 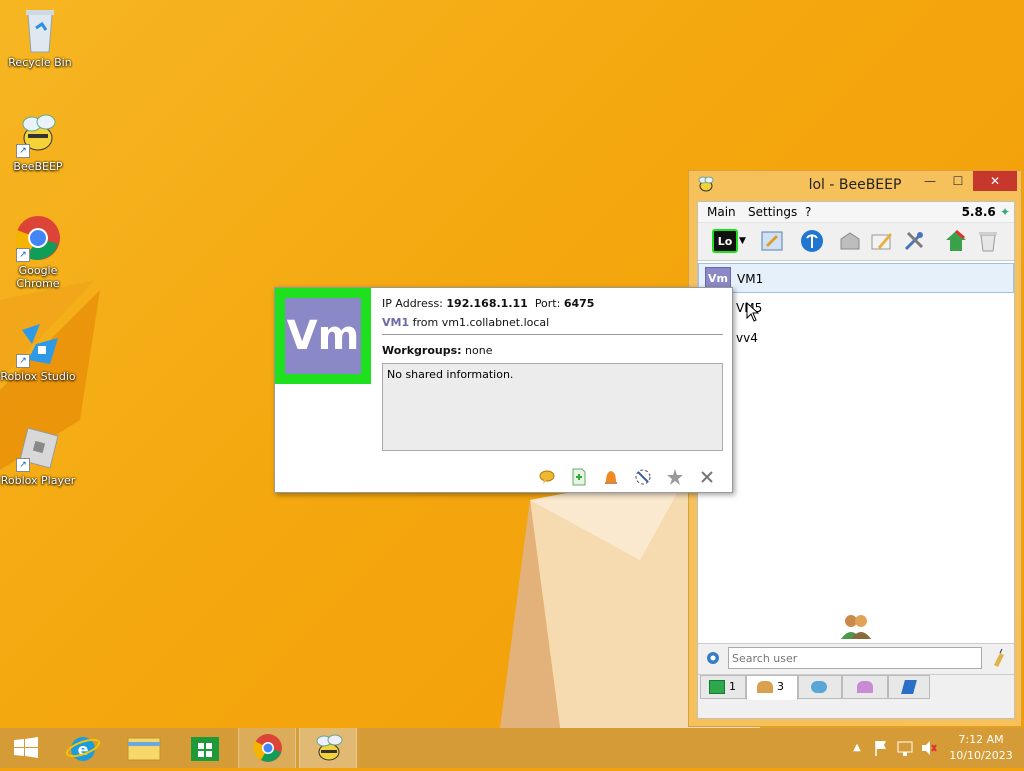 What do you see at coordinates (981, 739) in the screenshot?
I see `clock-time: 7:12 AM` at bounding box center [981, 739].